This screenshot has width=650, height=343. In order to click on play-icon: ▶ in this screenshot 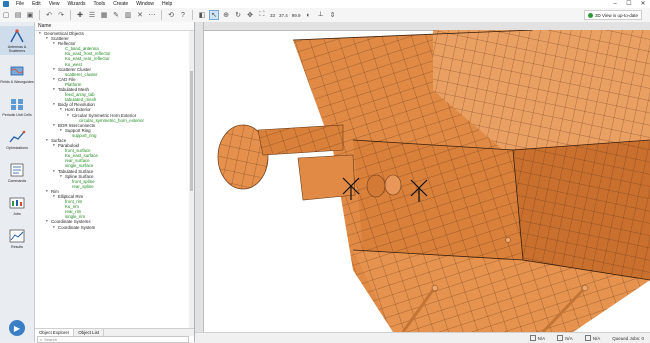, I will do `click(17, 328)`.